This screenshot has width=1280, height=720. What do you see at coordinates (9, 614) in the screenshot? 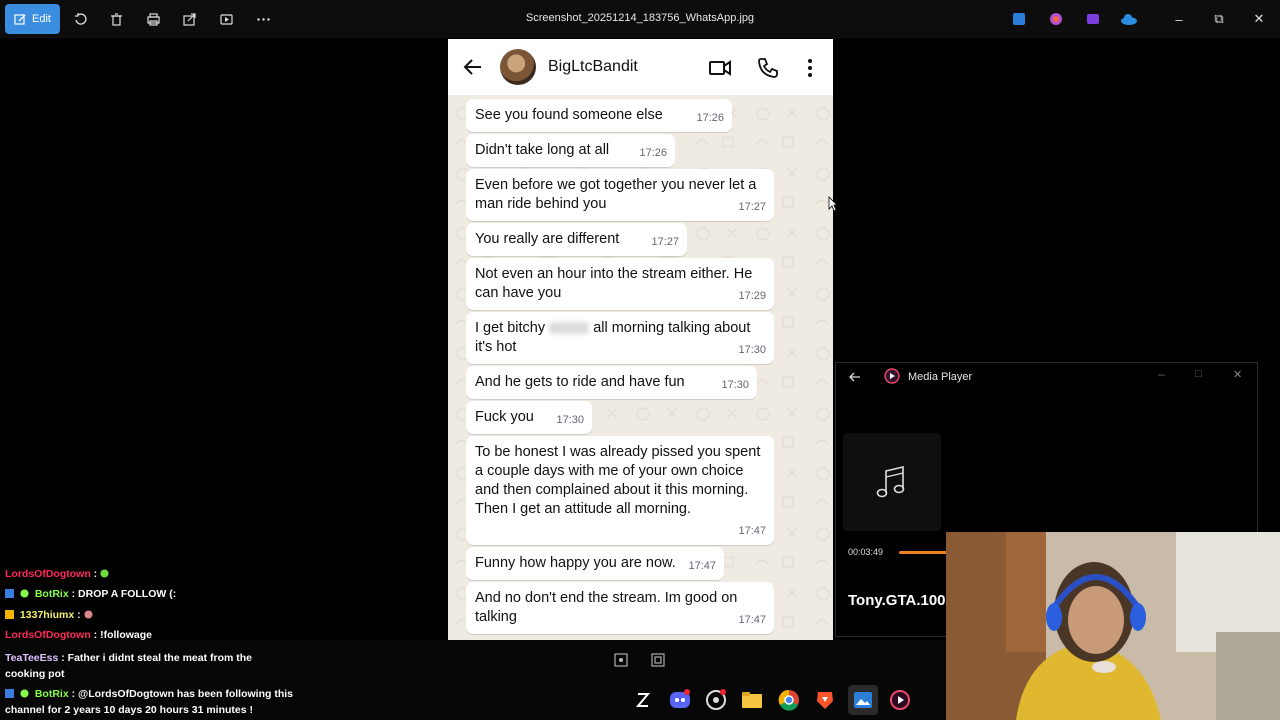
I see `subscriber-badge-icon` at bounding box center [9, 614].